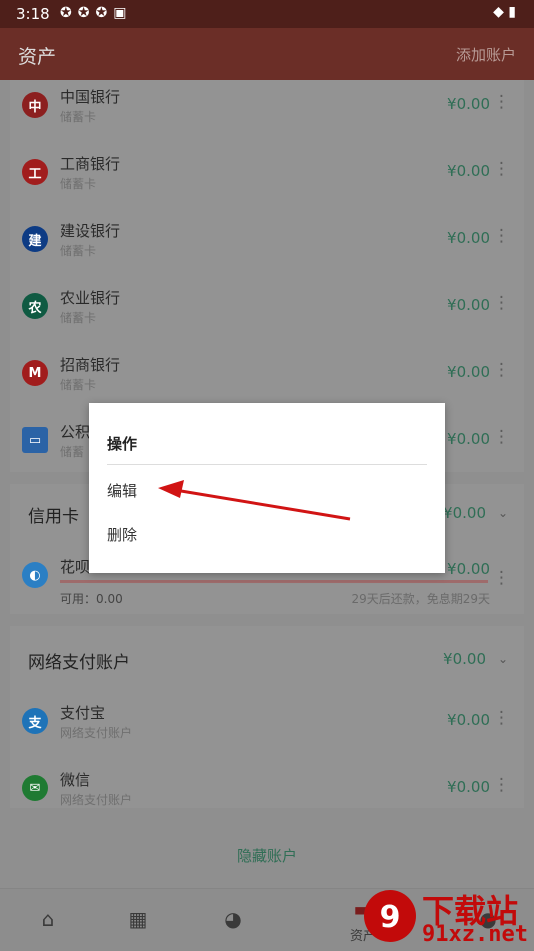 The image size is (534, 951). I want to click on arrow-head, so click(171, 489).